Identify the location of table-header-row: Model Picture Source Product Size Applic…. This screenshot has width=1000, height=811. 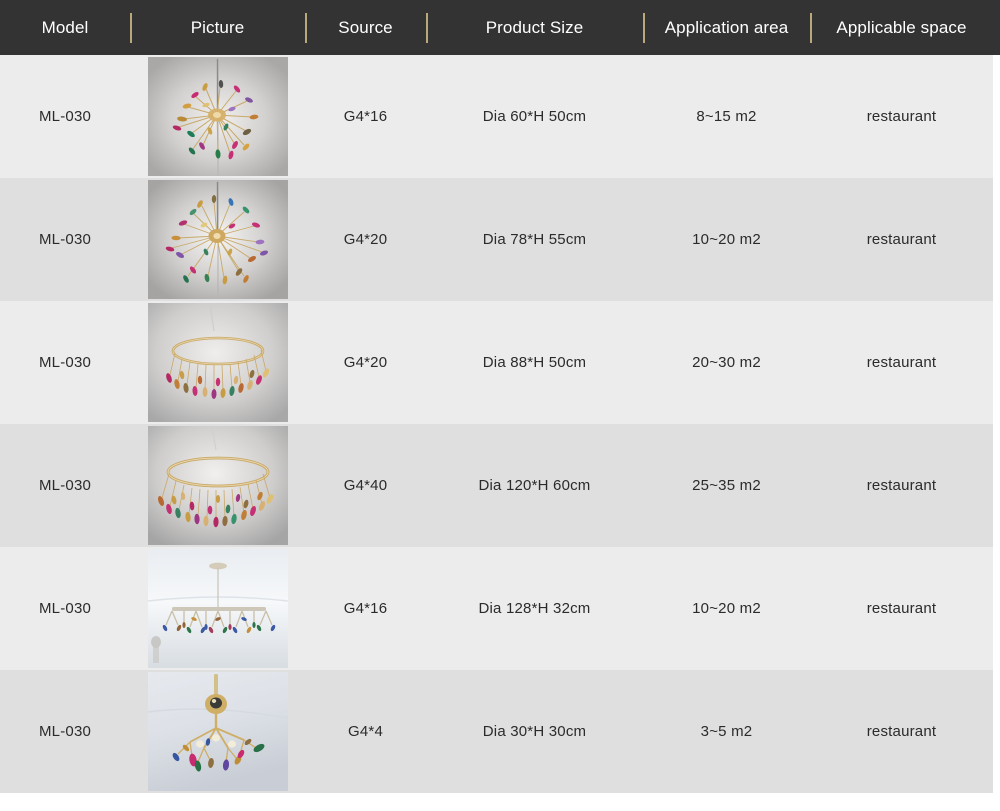
(500, 27).